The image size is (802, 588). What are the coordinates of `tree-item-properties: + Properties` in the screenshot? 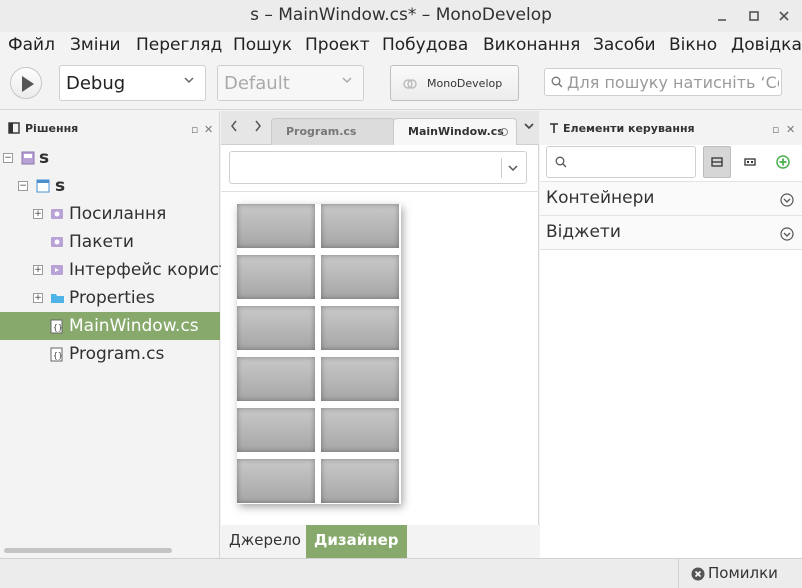 It's located at (110, 298).